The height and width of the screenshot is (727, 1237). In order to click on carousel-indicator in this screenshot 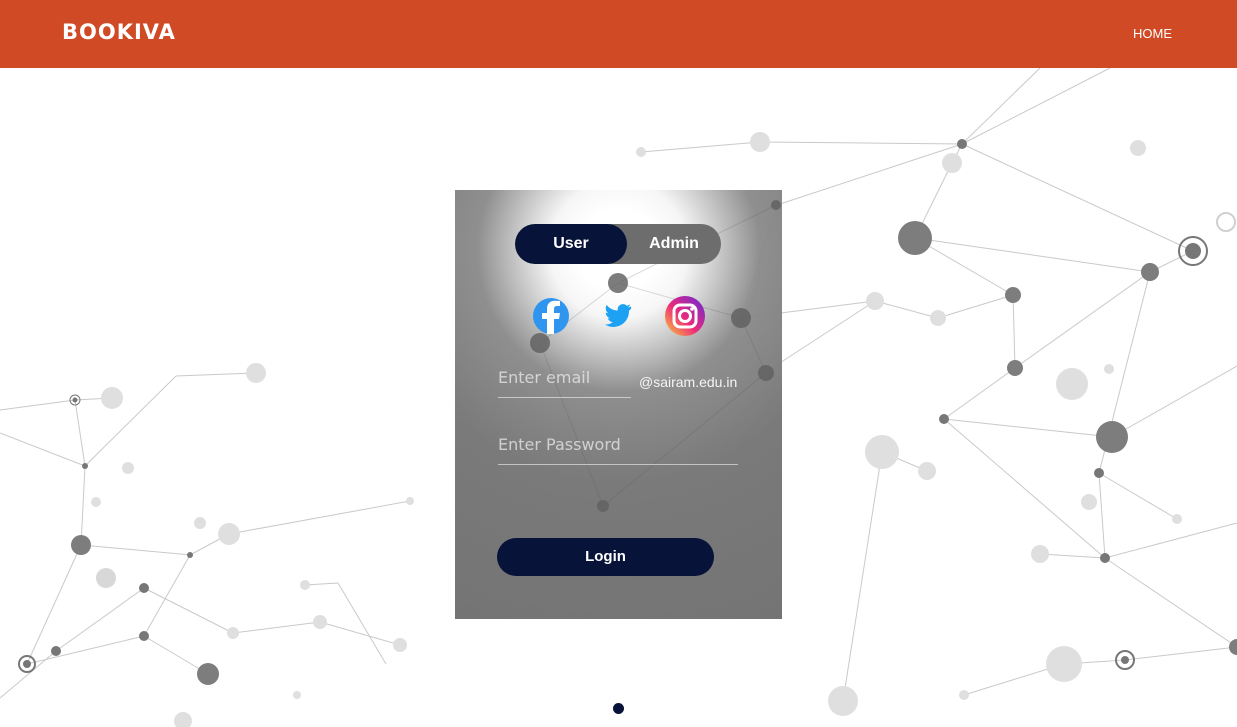, I will do `click(618, 708)`.